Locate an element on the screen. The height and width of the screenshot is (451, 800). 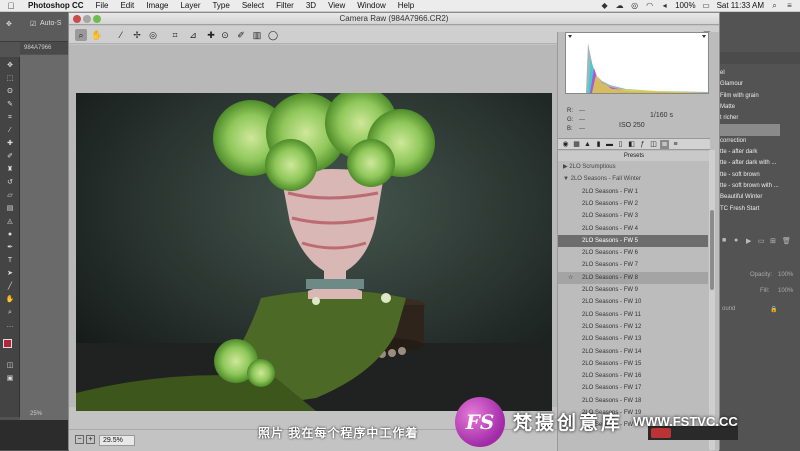
ps-document-tab: 984A7966 is located at coordinates (45, 48).